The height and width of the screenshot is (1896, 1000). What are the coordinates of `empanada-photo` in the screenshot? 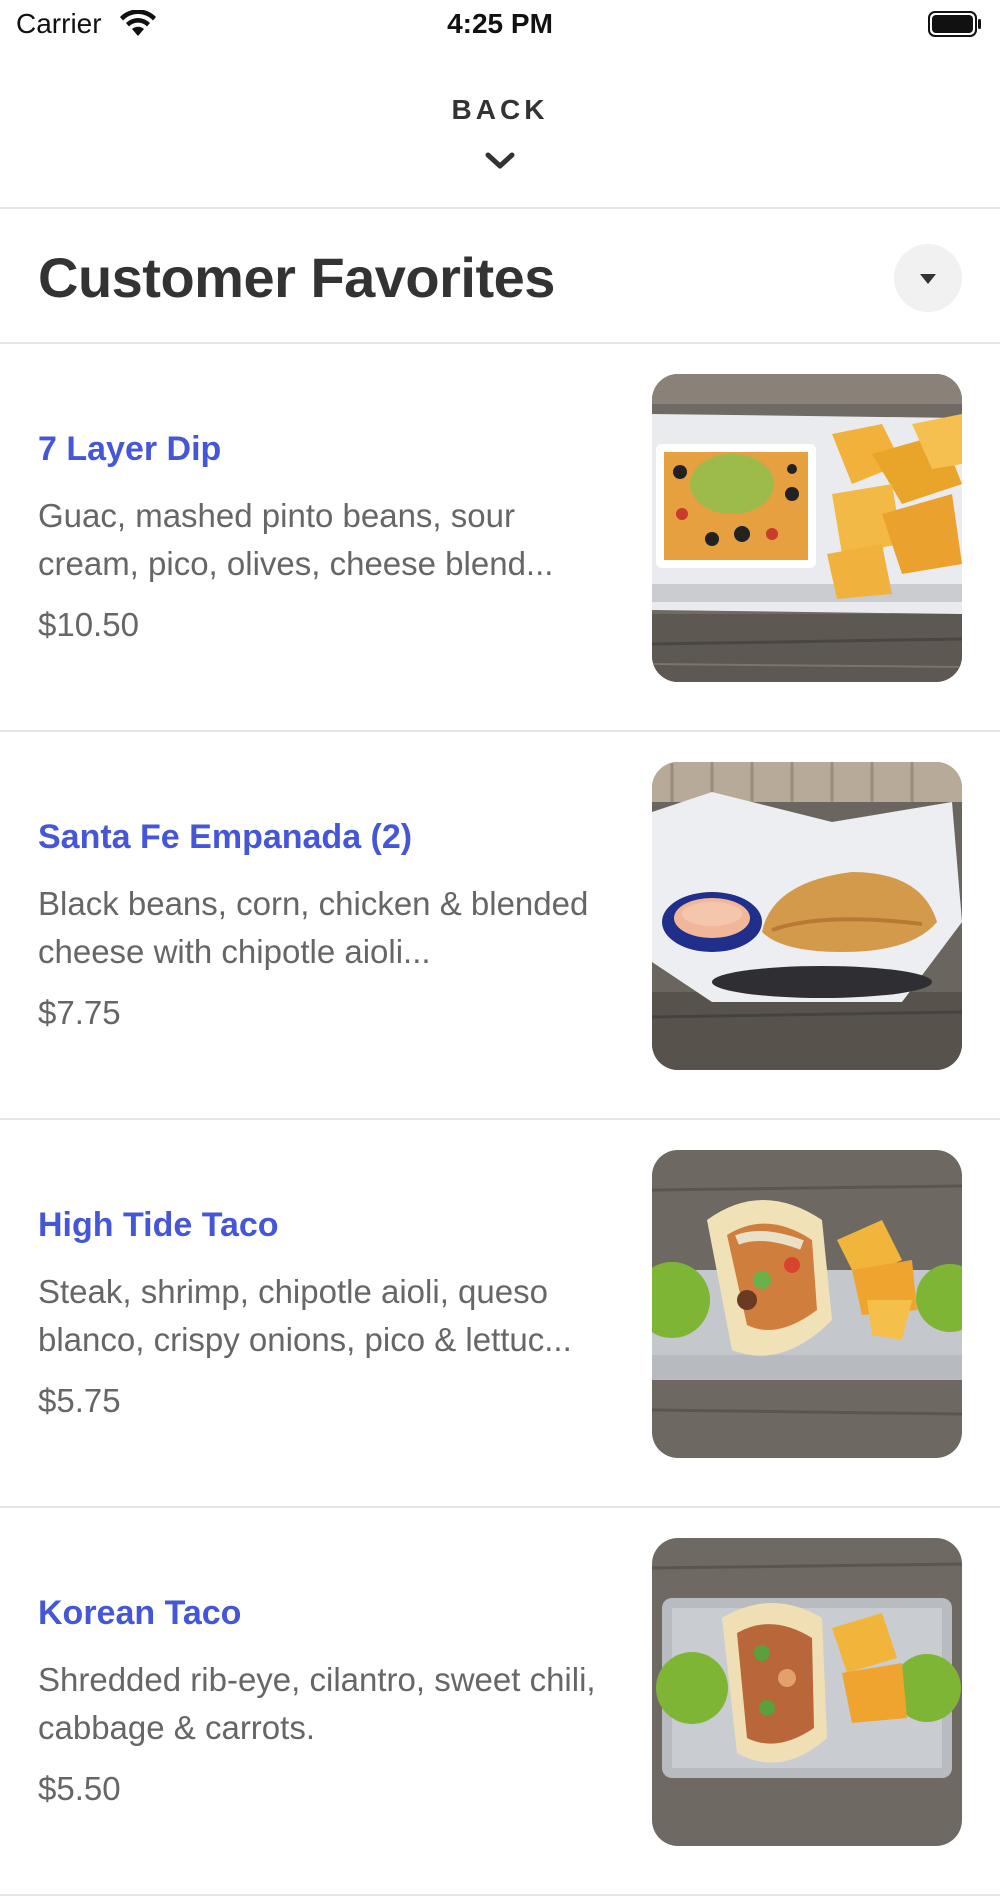 It's located at (807, 916).